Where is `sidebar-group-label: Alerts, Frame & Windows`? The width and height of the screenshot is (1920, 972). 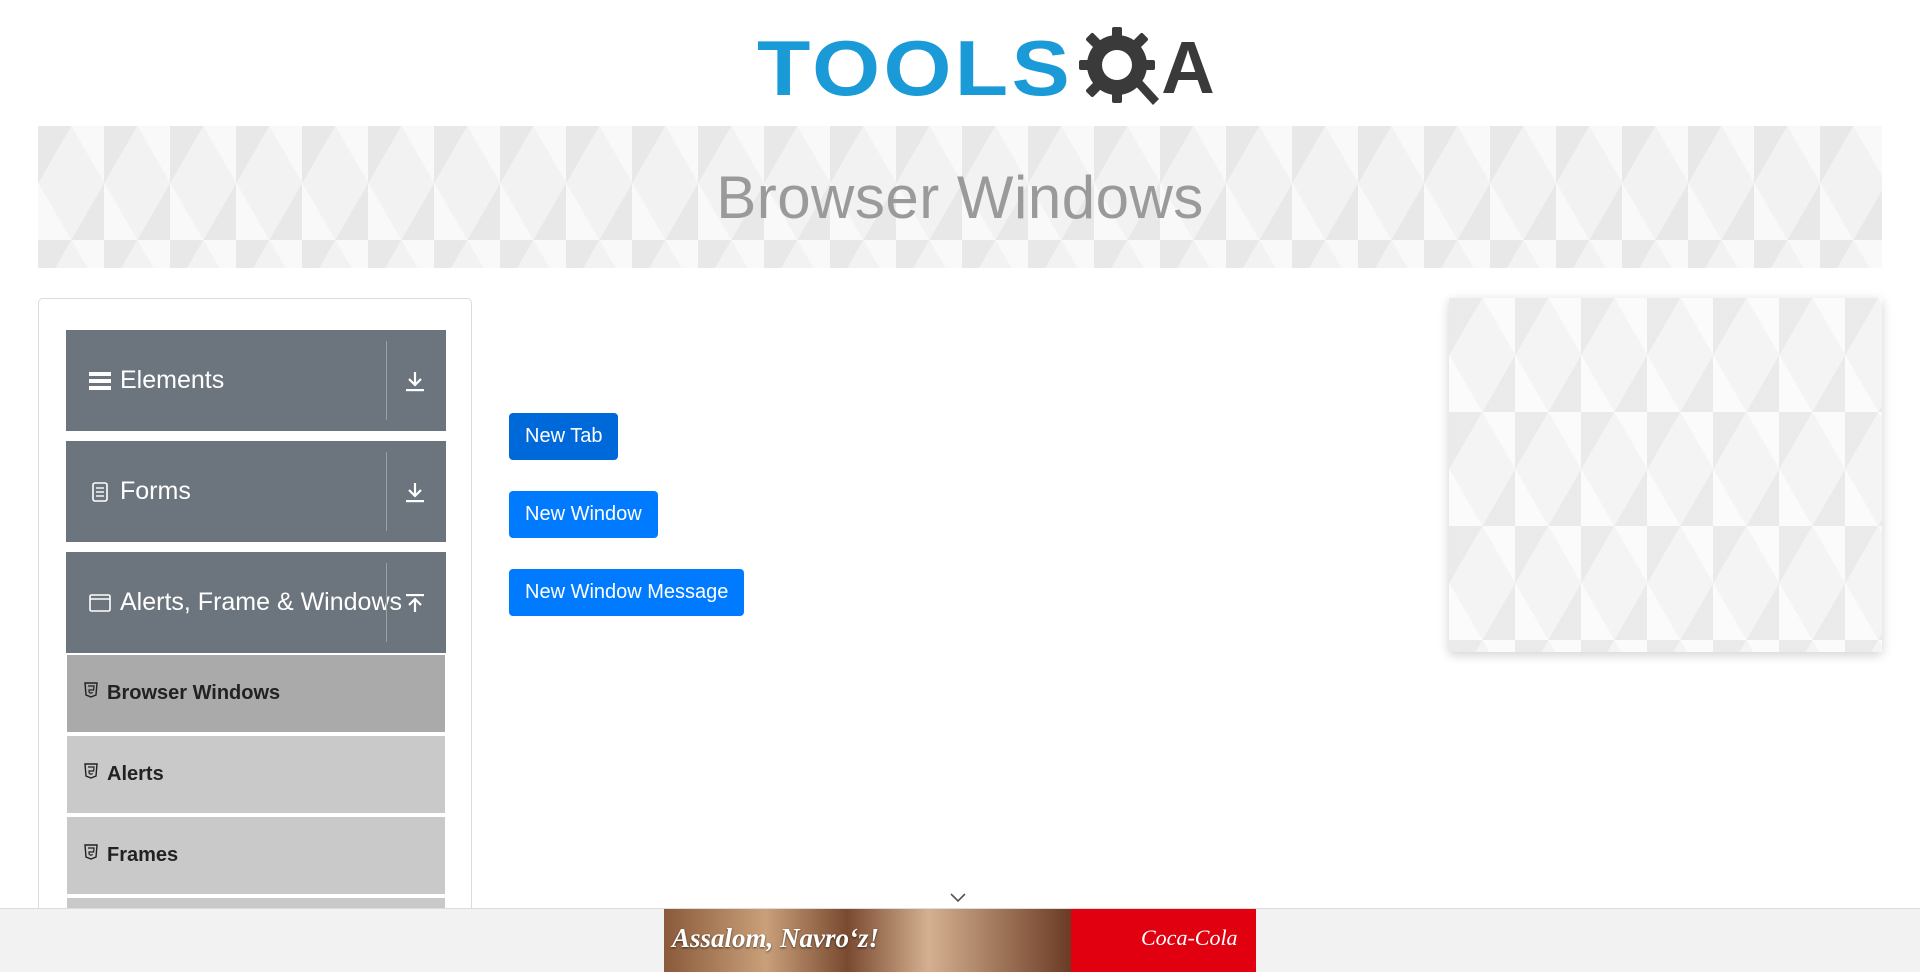 sidebar-group-label: Alerts, Frame & Windows is located at coordinates (261, 602).